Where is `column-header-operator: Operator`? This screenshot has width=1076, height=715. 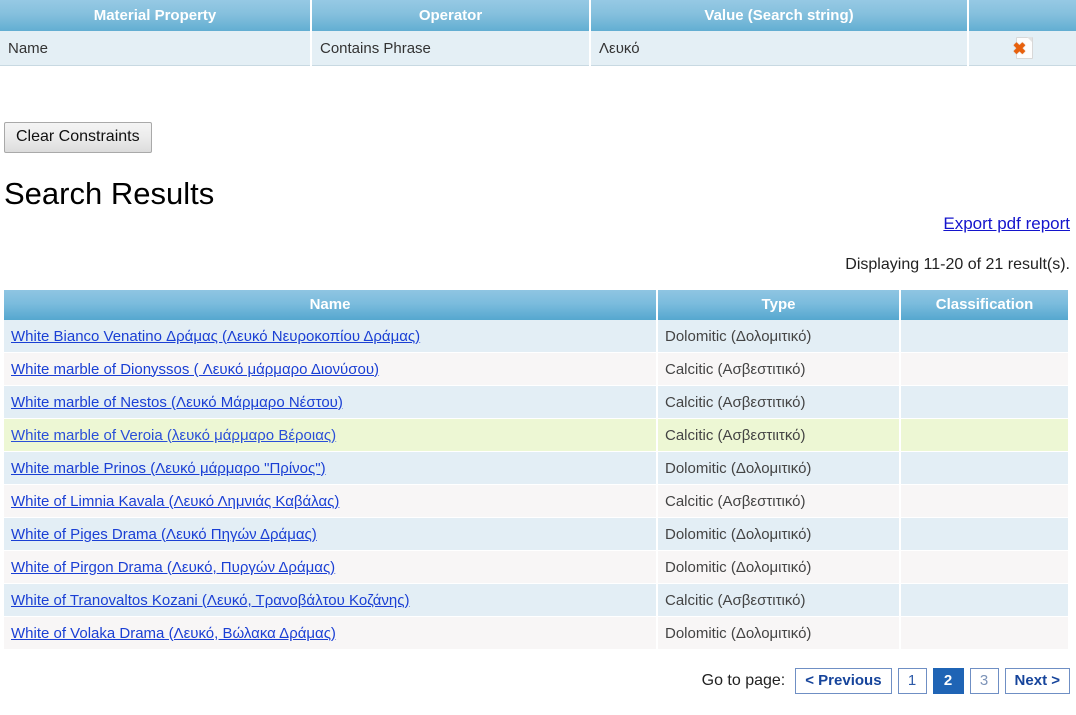
column-header-operator: Operator is located at coordinates (451, 15).